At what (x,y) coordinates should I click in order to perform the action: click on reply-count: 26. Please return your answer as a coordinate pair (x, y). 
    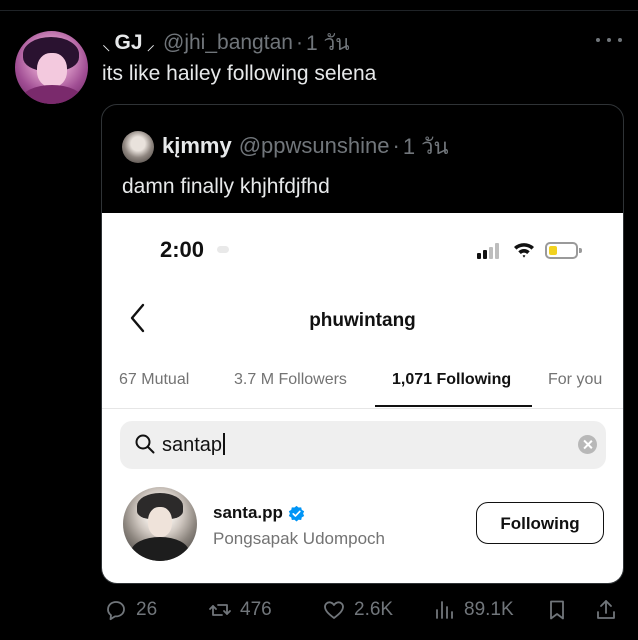
    Looking at the image, I should click on (147, 609).